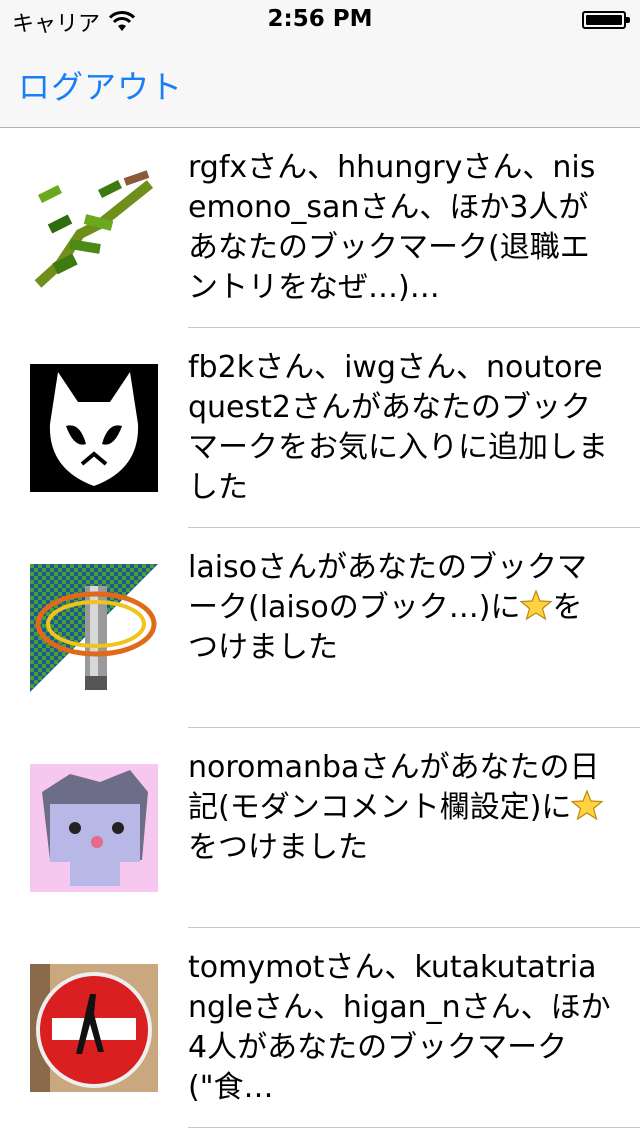 Image resolution: width=640 pixels, height=1136 pixels. What do you see at coordinates (394, 787) in the screenshot?
I see `notification-text-before: noromanbaさんがあなたの日記(モダンコメント欄設定)に` at bounding box center [394, 787].